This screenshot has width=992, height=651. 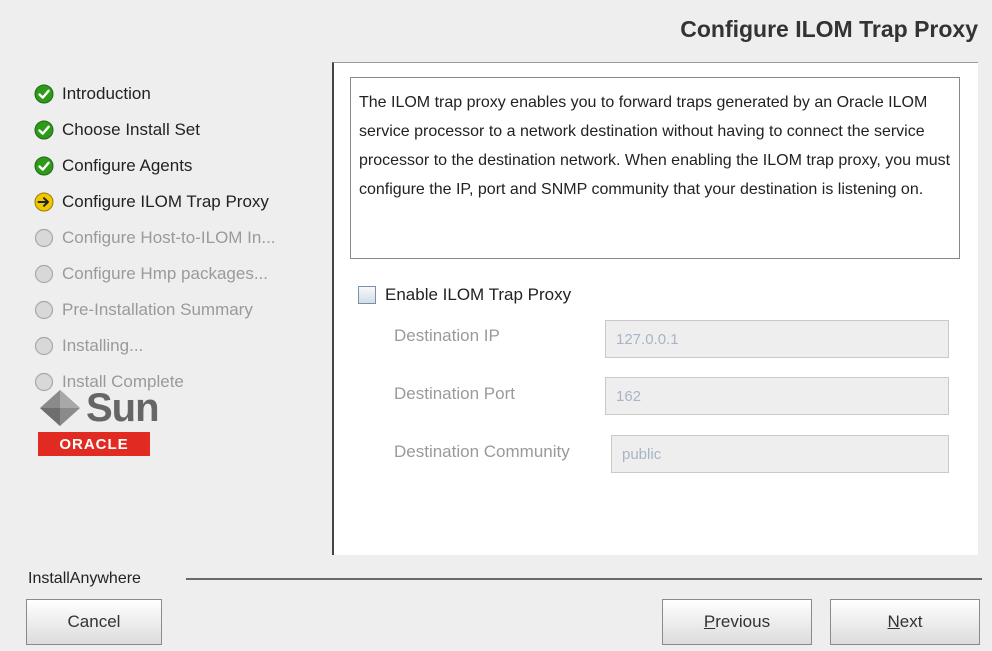 I want to click on enable-trap-proxy-option: Enable ILOM Trap Proxy, so click(x=464, y=295).